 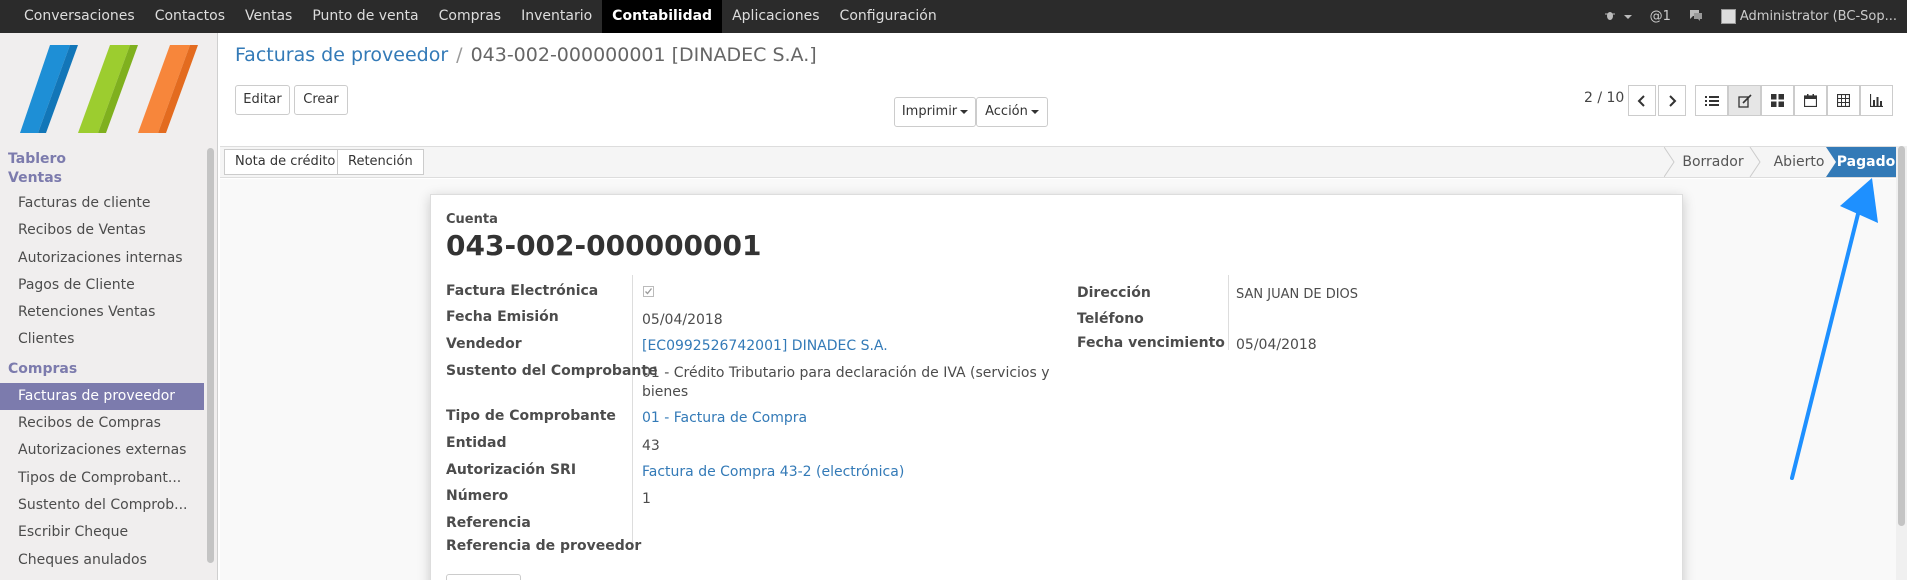 I want to click on breadcrumb-parent: Facturas de proveedor, so click(x=341, y=55).